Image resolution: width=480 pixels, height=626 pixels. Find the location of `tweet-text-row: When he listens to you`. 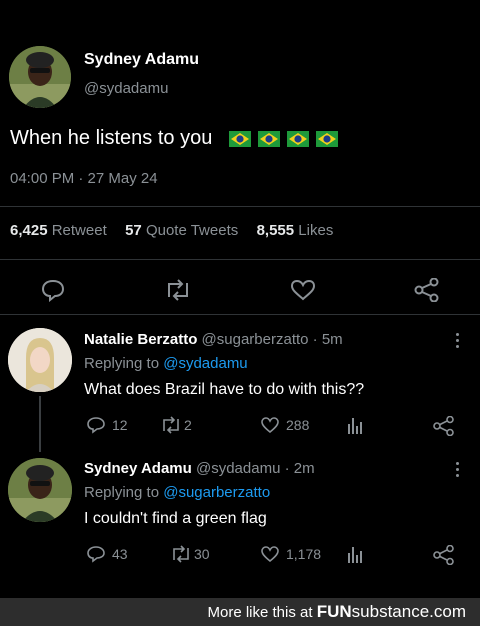

tweet-text-row: When he listens to you is located at coordinates (177, 138).